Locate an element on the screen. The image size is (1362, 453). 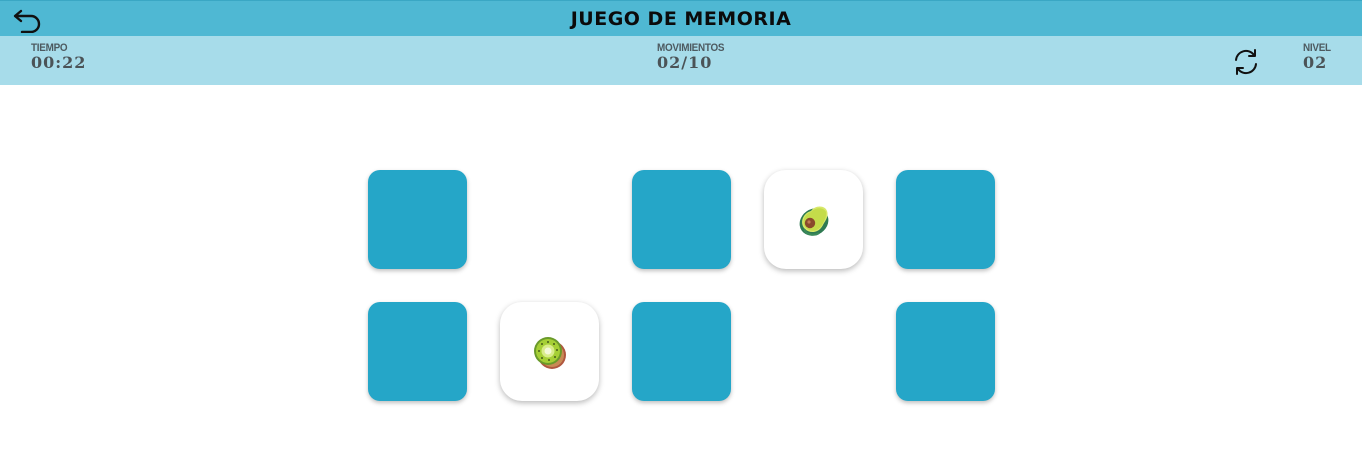
refresh-icon is located at coordinates (1246, 62).